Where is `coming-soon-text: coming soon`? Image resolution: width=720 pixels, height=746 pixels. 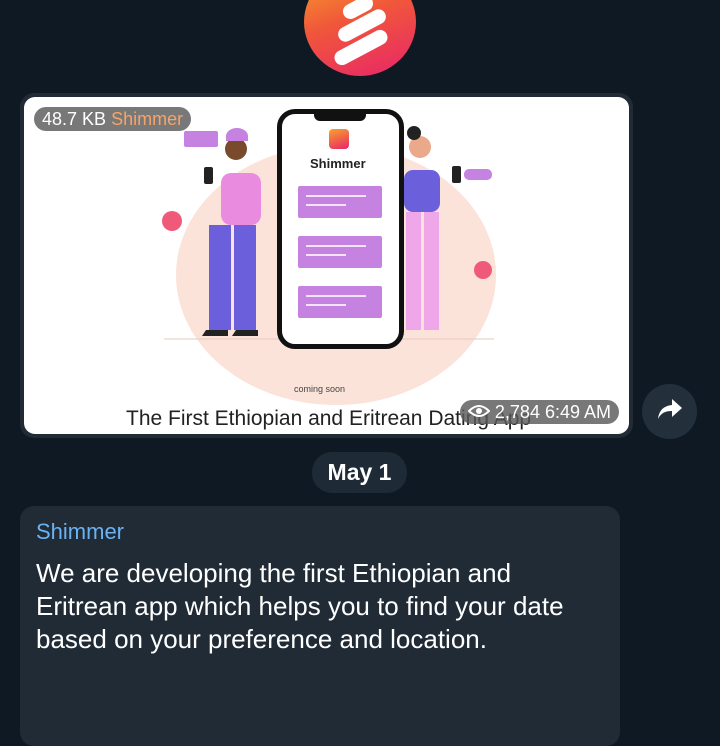
coming-soon-text: coming soon is located at coordinates (320, 389).